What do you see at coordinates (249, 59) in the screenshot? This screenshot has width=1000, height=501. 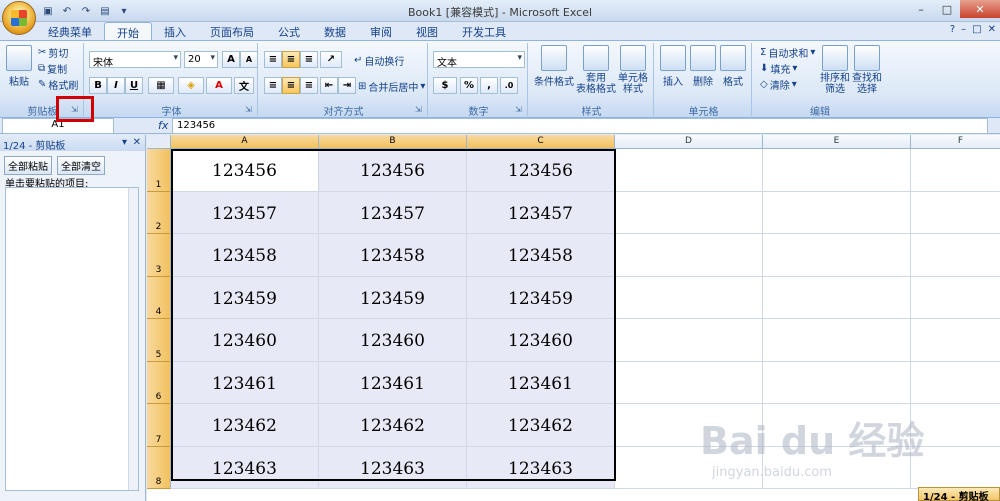 I see `shrink-font-button: A` at bounding box center [249, 59].